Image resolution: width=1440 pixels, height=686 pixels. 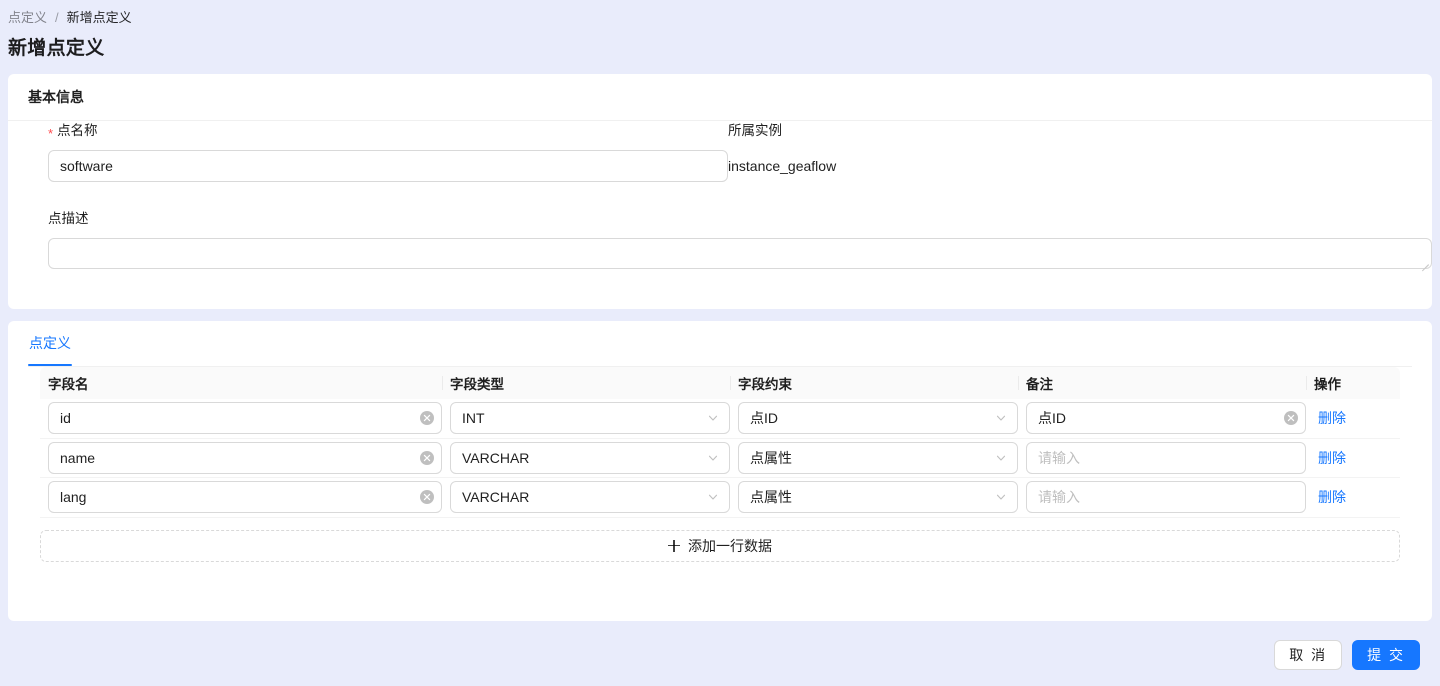 I want to click on point-name-field: * 点名称 software, so click(x=388, y=151).